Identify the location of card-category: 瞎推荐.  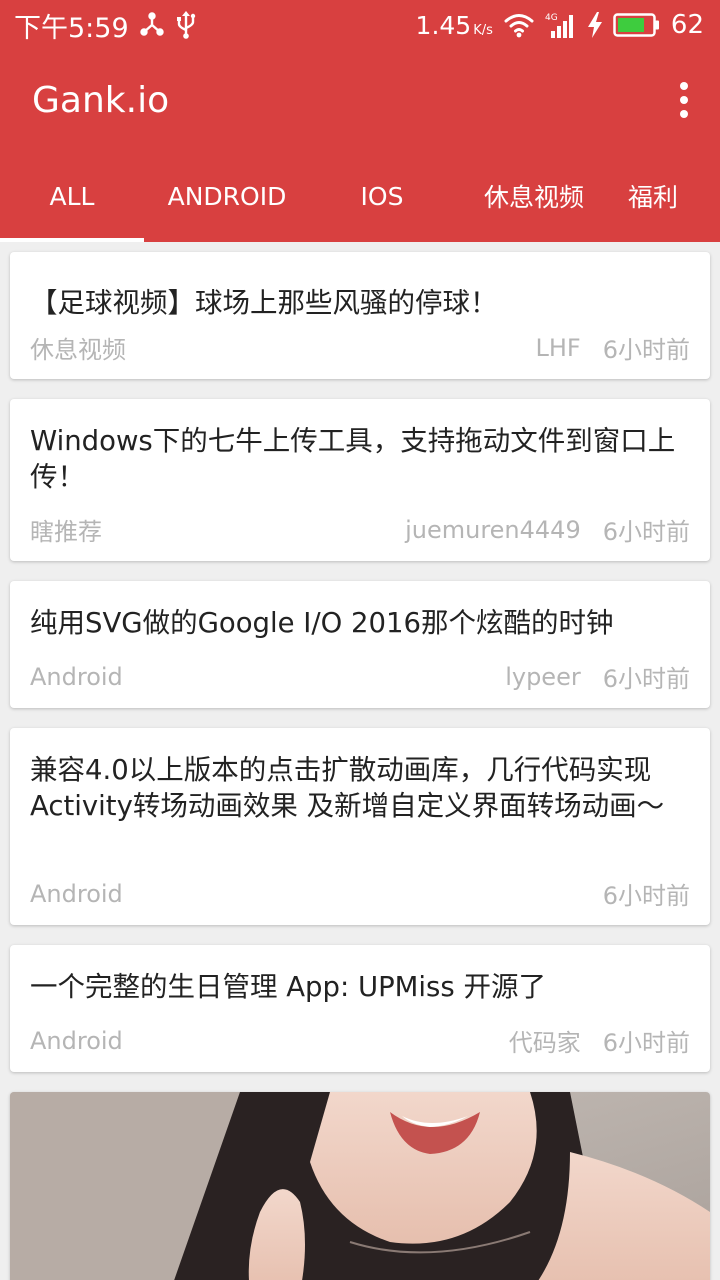
(66, 532).